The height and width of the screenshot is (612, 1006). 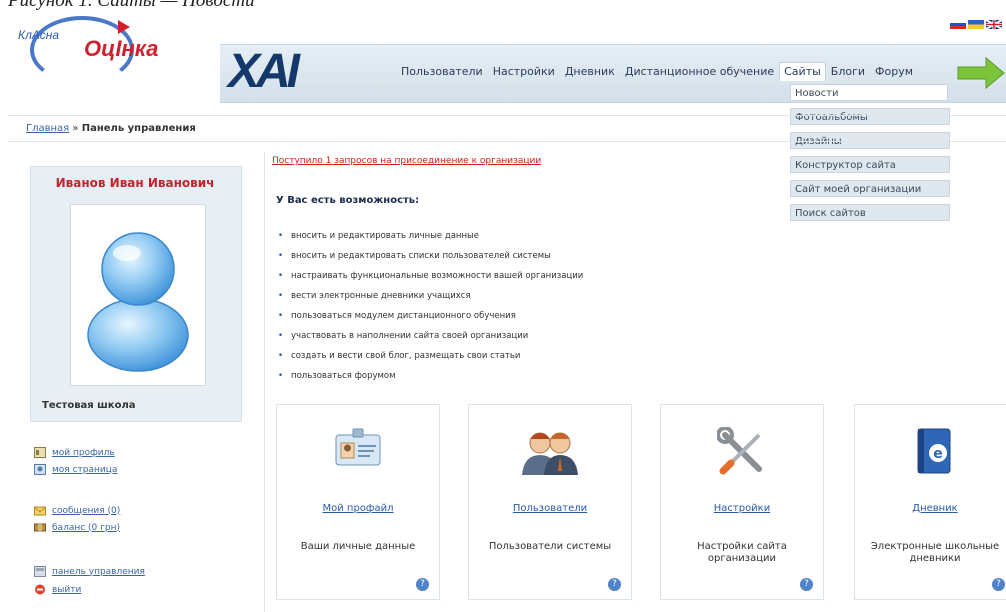 I want to click on nav-item-users: Пользователи, so click(x=442, y=71).